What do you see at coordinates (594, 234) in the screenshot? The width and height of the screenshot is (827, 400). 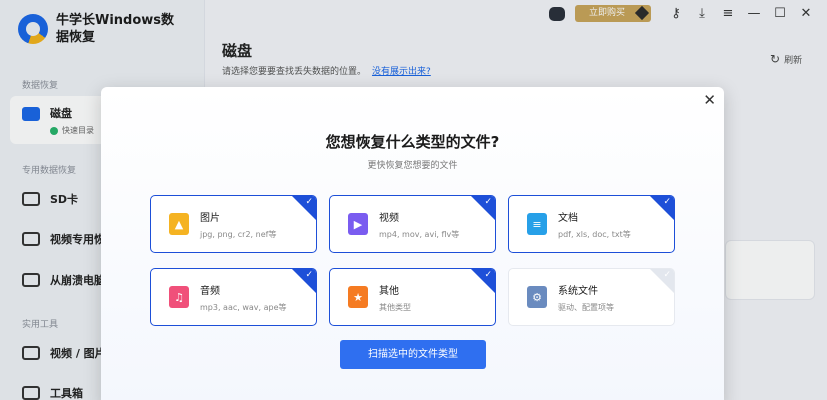 I see `file-type-extensions: pdf, xls, doc, txt等` at bounding box center [594, 234].